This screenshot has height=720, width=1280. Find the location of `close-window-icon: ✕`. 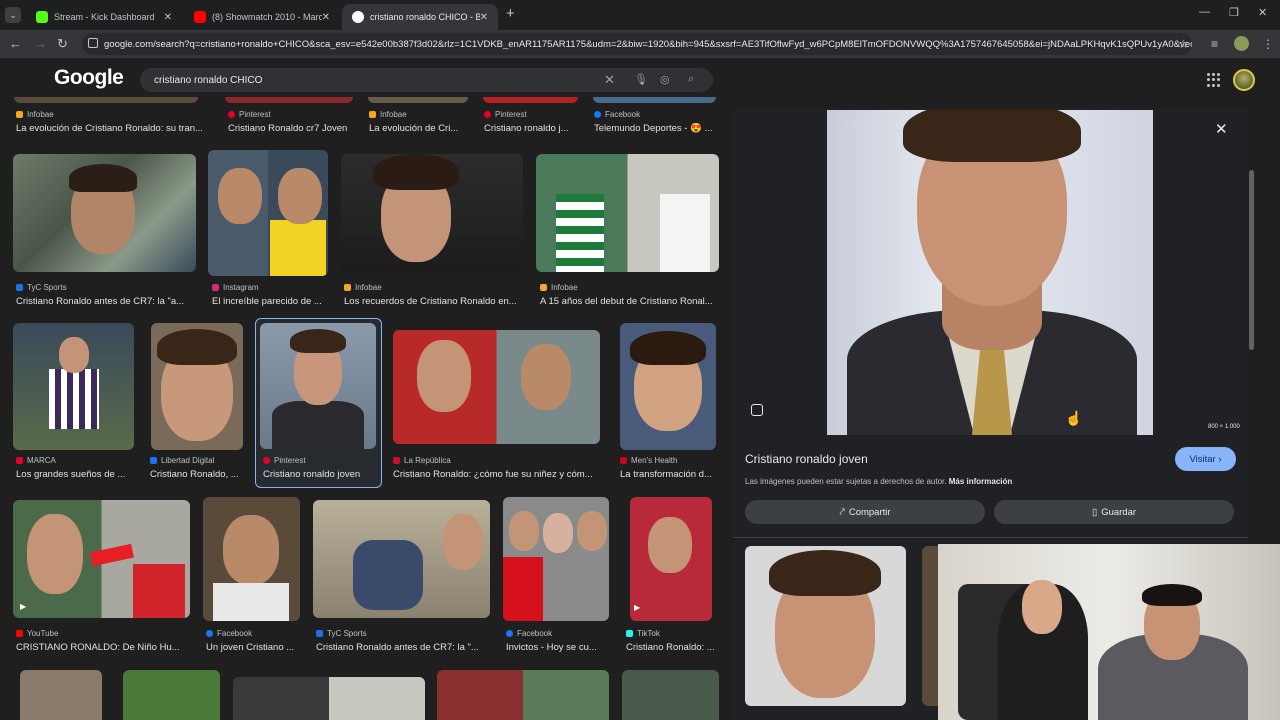

close-window-icon: ✕ is located at coordinates (1262, 12).